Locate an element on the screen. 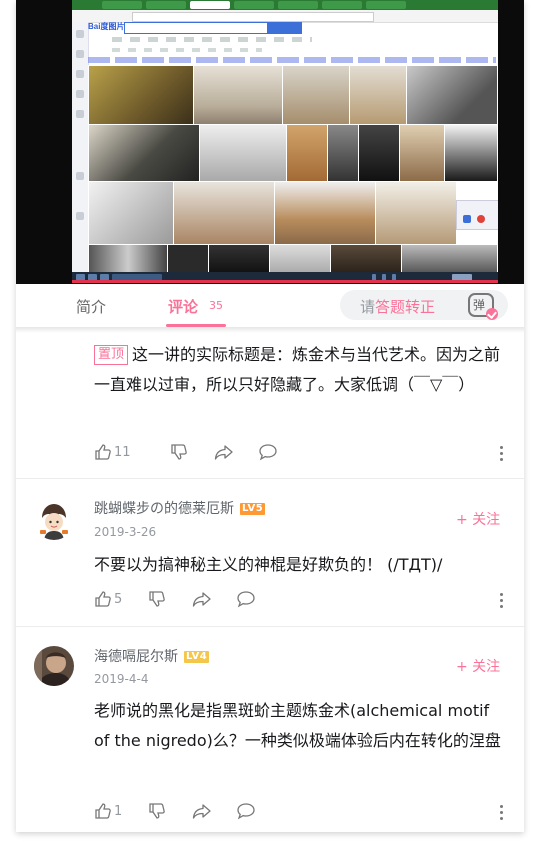 The height and width of the screenshot is (856, 540). comment-username: 海德嗝屁尔斯 LV4 is located at coordinates (152, 656).